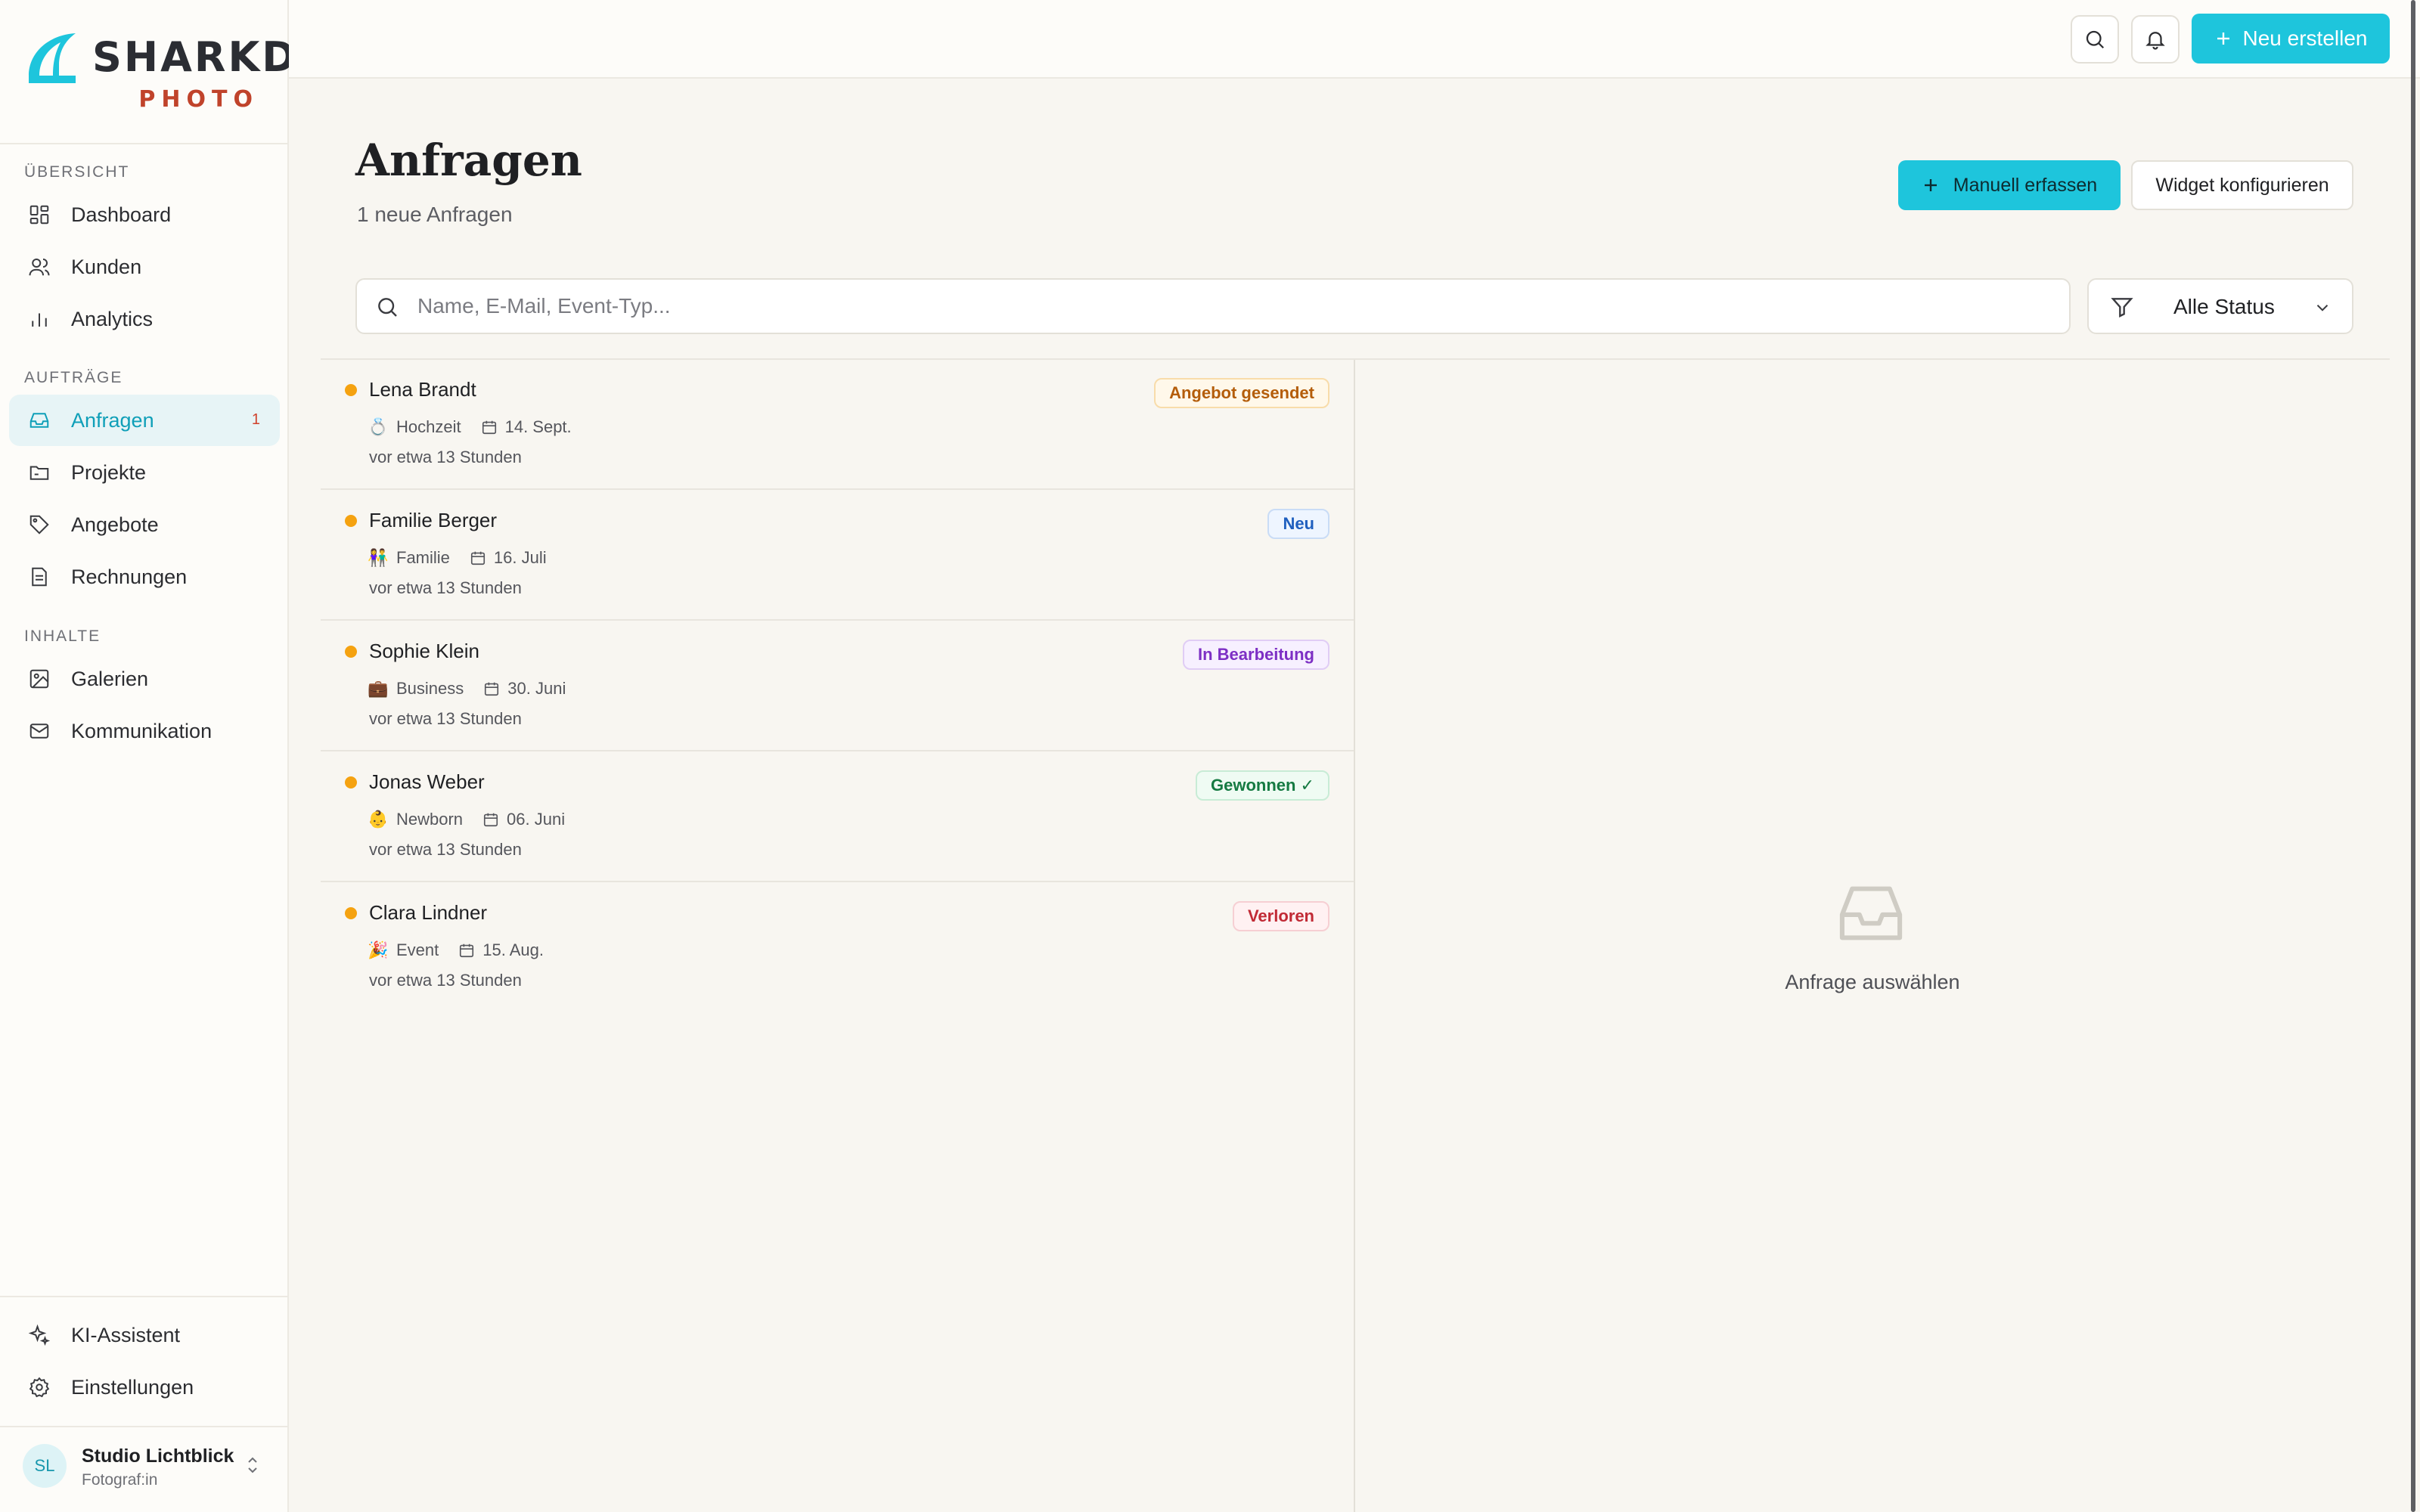  What do you see at coordinates (144, 267) in the screenshot?
I see `sidebar-item-kunden: Kunden` at bounding box center [144, 267].